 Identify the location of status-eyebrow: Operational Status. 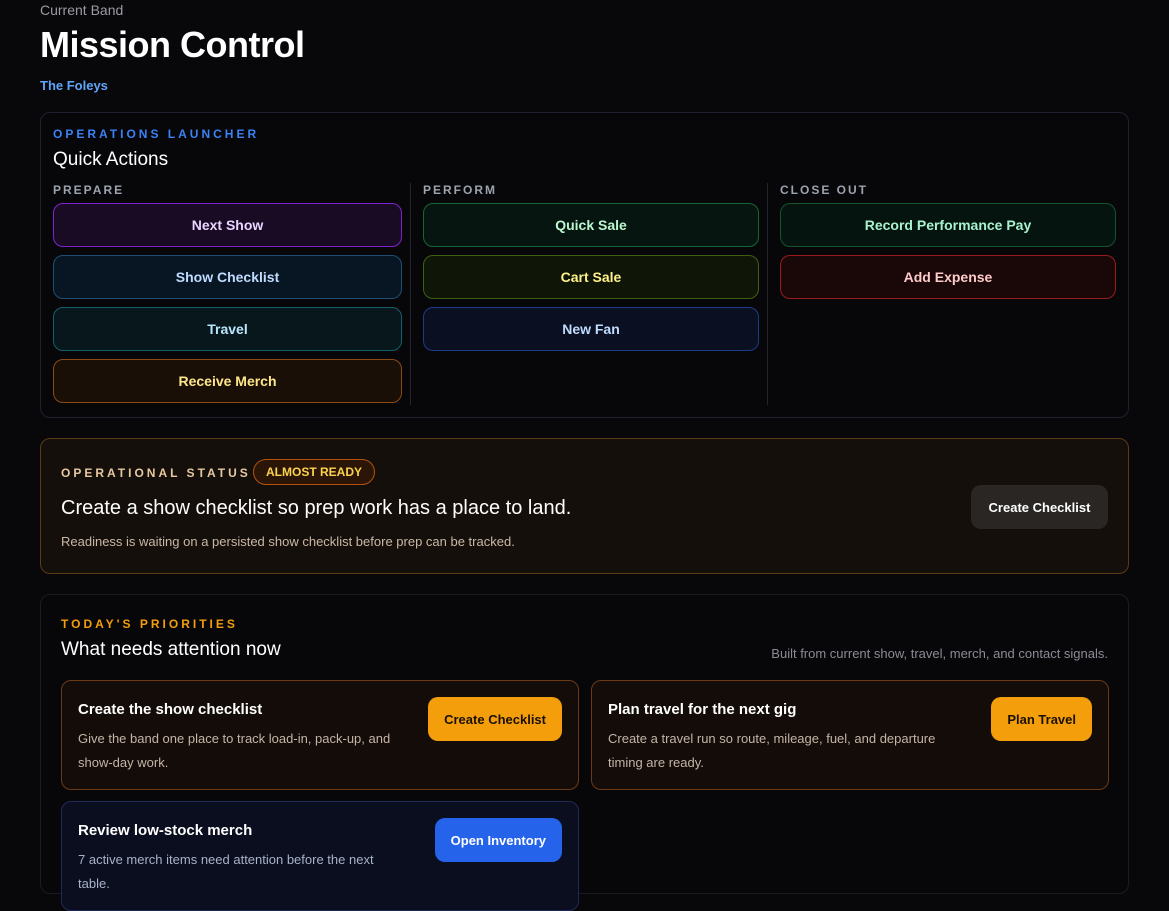
(156, 473).